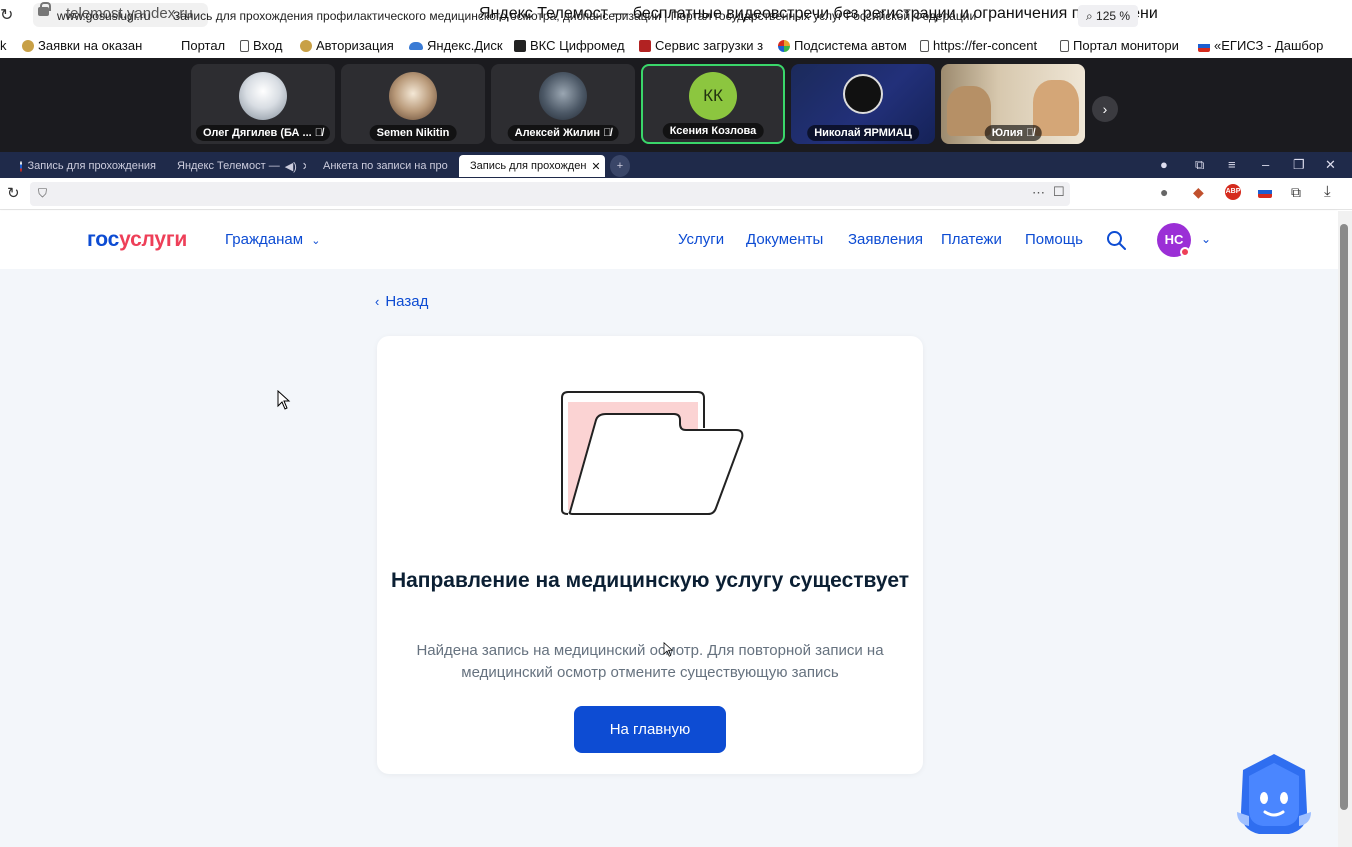 This screenshot has width=1352, height=847. Describe the element at coordinates (272, 239) in the screenshot. I see `citizens-dropdown: Гражданам ⌄` at that location.